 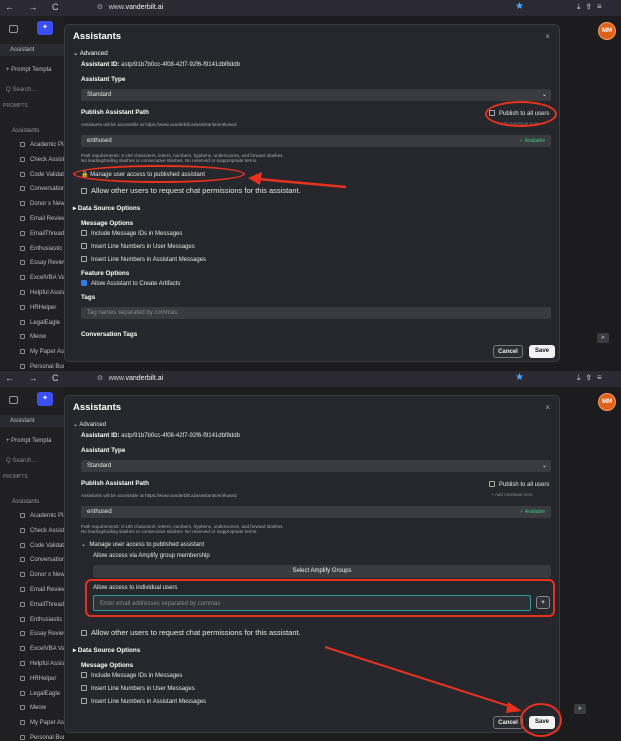 I want to click on sidebar-item-label: Donor x New, so click(x=47, y=204).